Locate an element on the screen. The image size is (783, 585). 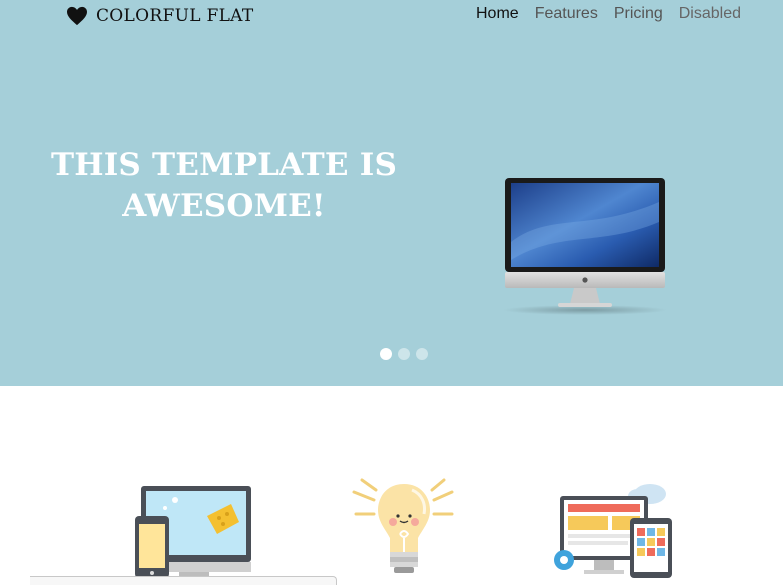
nav-pricing: Pricing is located at coordinates (638, 14).